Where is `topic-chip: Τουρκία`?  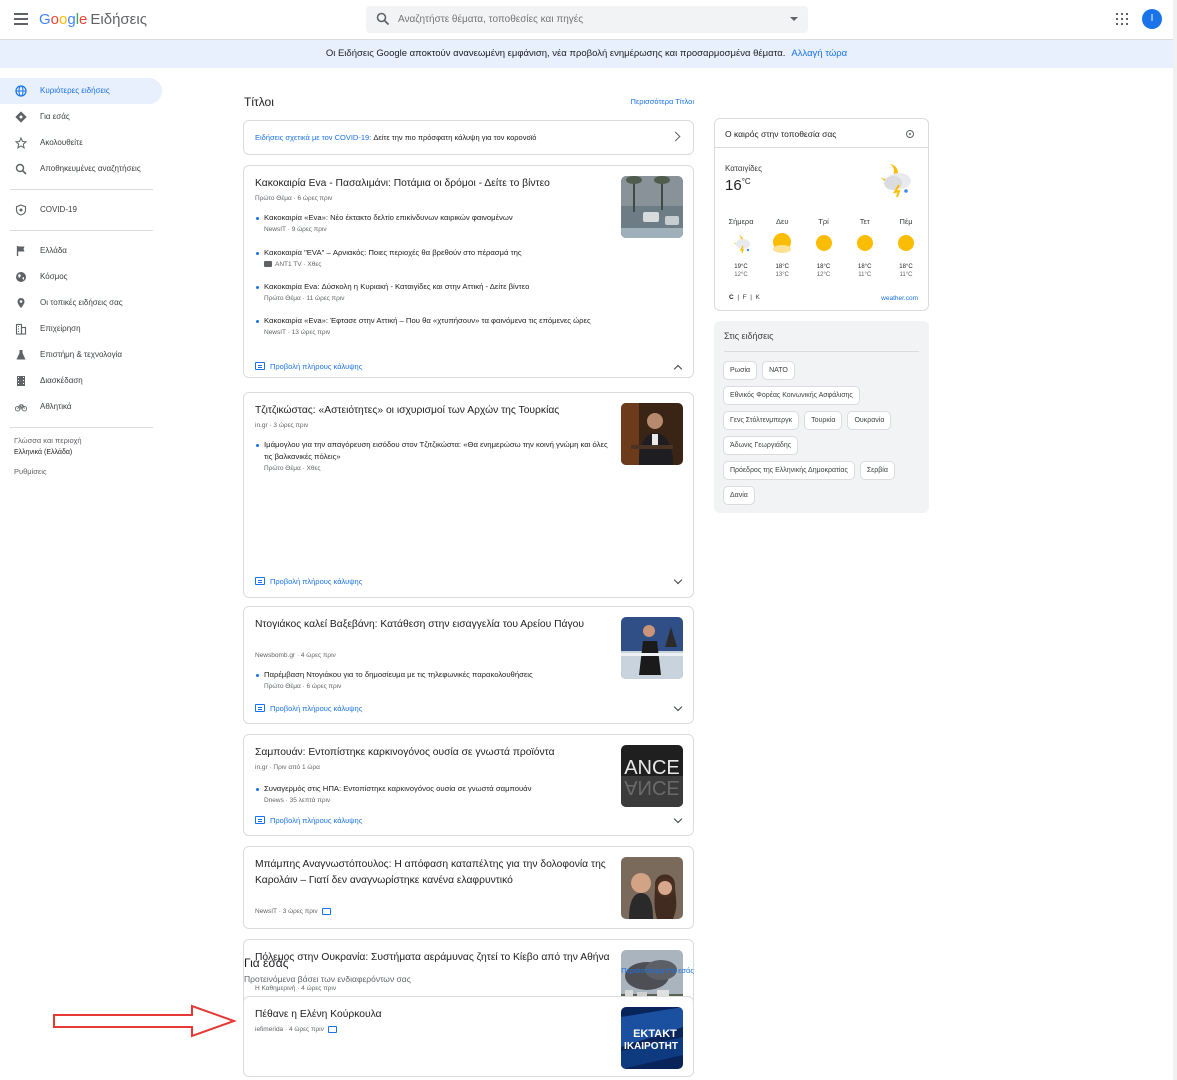
topic-chip: Τουρκία is located at coordinates (823, 420).